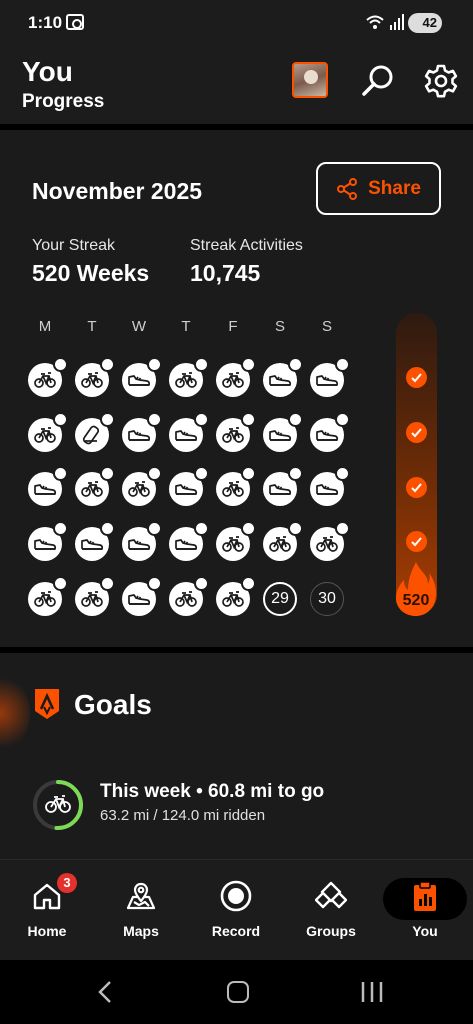 Image resolution: width=473 pixels, height=1024 pixels. Describe the element at coordinates (15, 713) in the screenshot. I see `glow-decoration` at that location.